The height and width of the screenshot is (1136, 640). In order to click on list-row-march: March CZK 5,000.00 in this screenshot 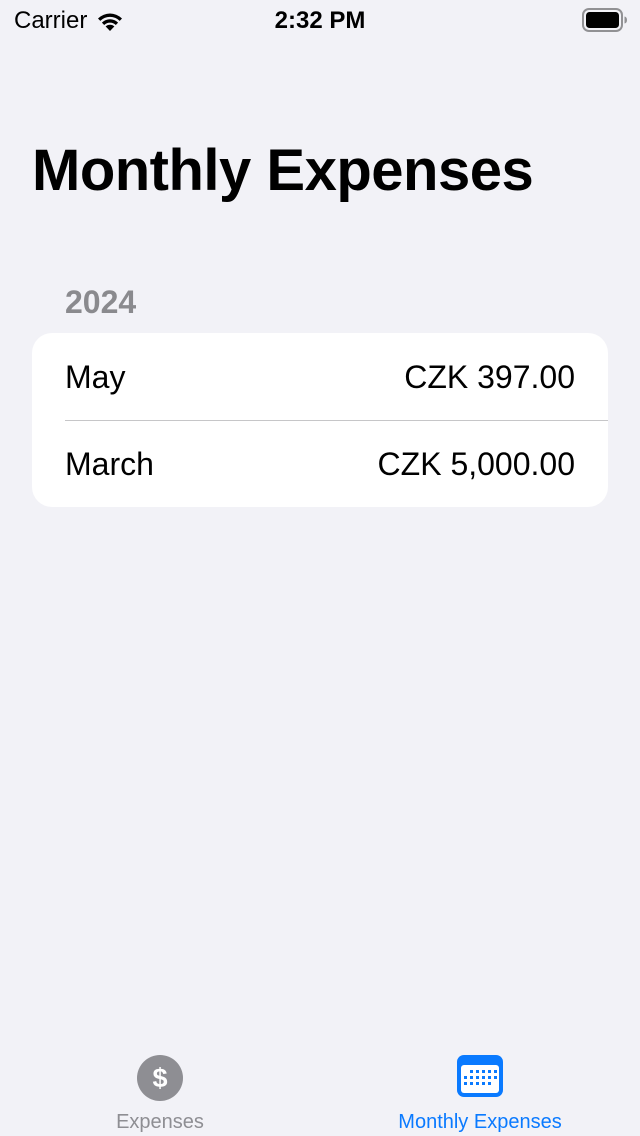, I will do `click(320, 463)`.